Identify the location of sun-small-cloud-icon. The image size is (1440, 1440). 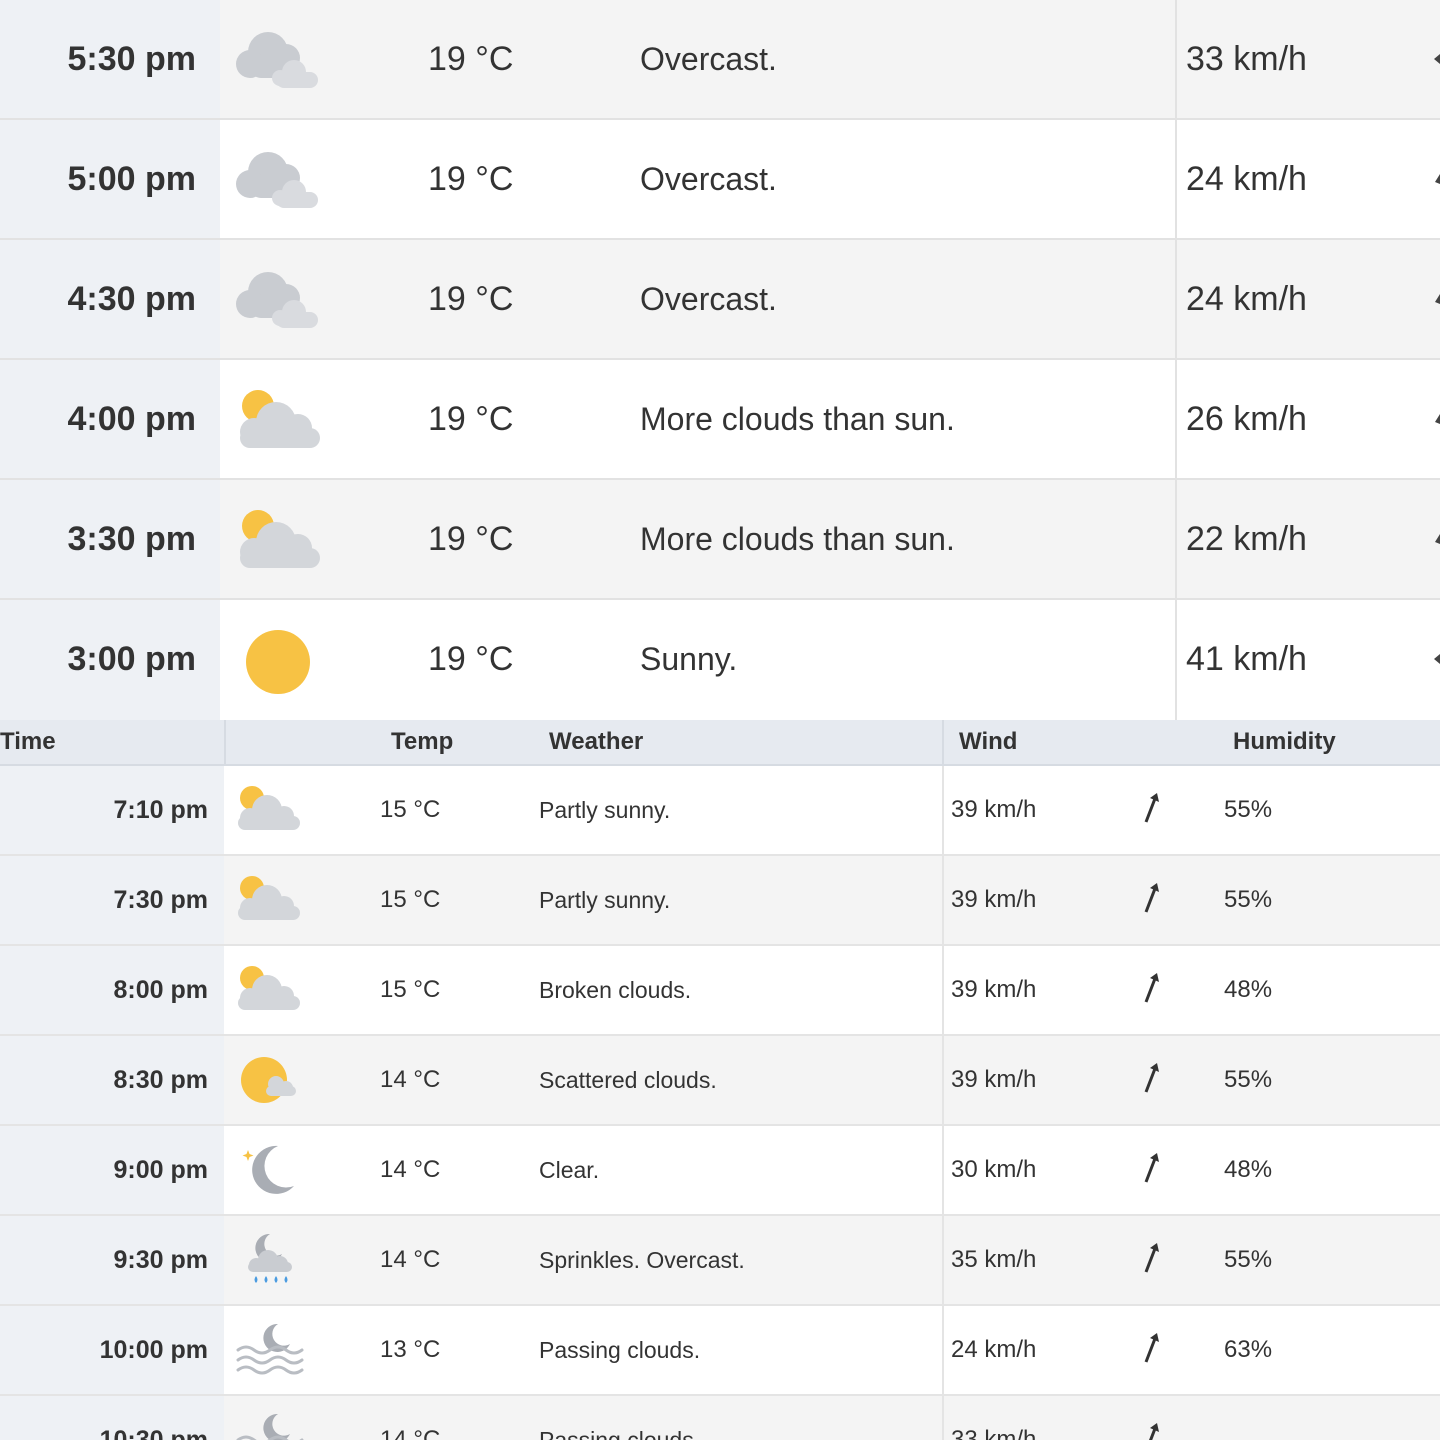
(268, 1080).